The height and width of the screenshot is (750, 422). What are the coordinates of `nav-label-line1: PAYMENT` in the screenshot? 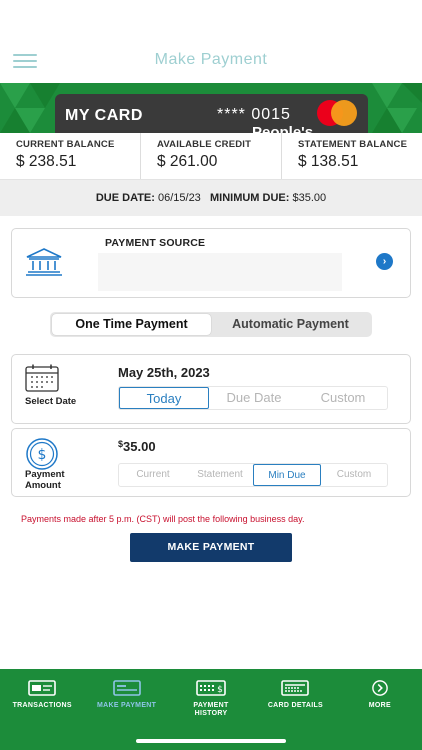 It's located at (211, 705).